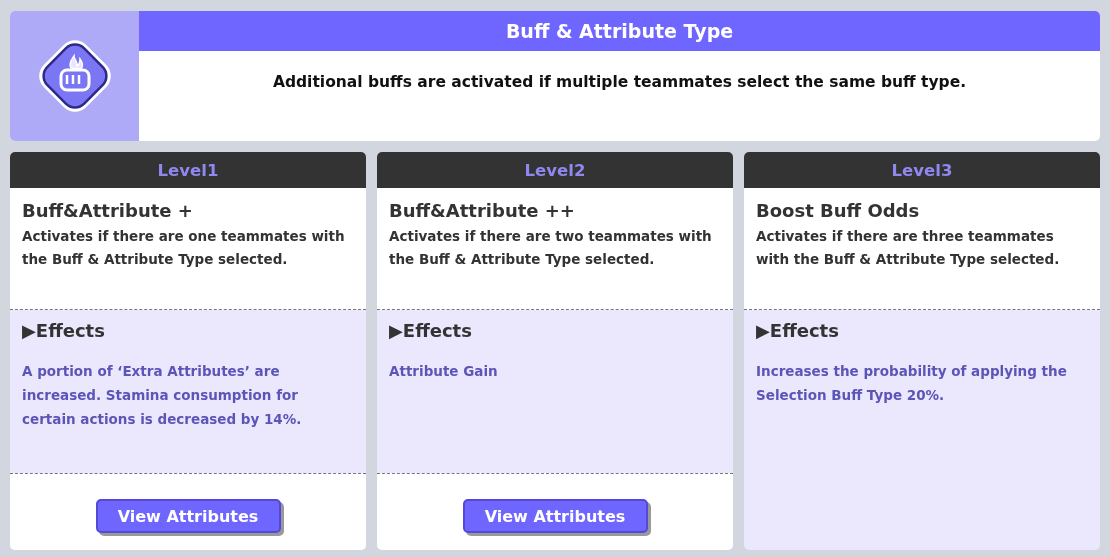 The height and width of the screenshot is (557, 1110). Describe the element at coordinates (619, 83) in the screenshot. I see `description-text: Additional buffs are activated if multiple teammates select the same buff type.` at that location.